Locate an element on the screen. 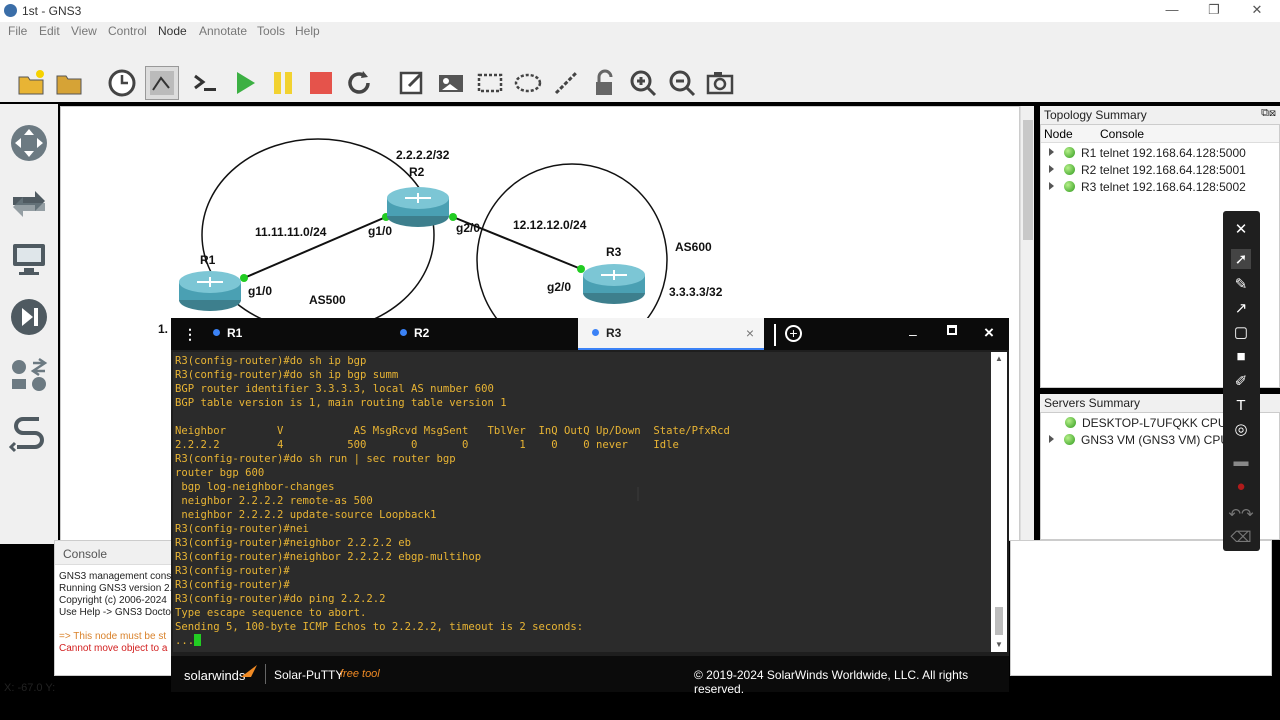 This screenshot has height=720, width=1280. menu-view: View is located at coordinates (84, 31).